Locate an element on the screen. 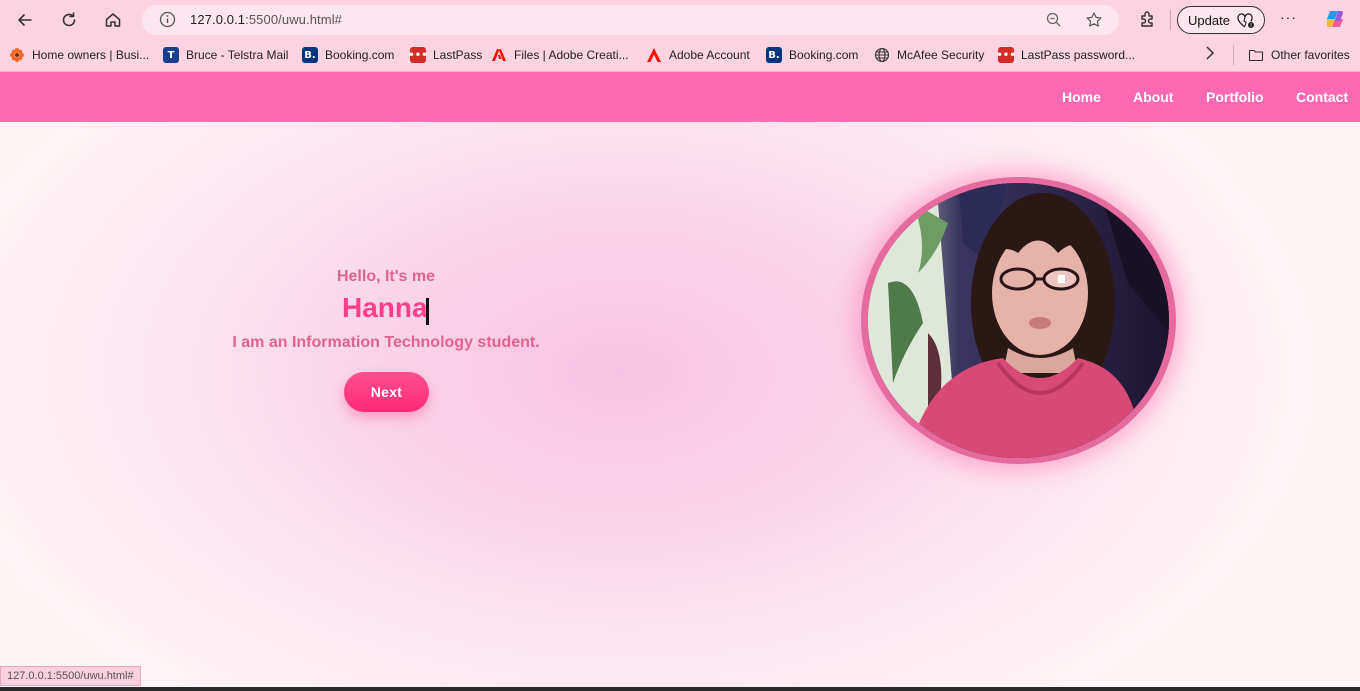 The image size is (1360, 691). address-bar: 127.0.0.1:5500/uwu.html# is located at coordinates (630, 20).